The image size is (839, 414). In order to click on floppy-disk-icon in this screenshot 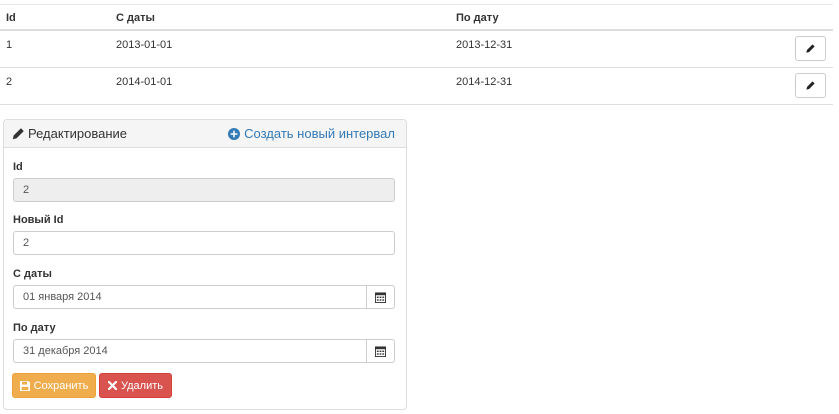, I will do `click(24, 385)`.